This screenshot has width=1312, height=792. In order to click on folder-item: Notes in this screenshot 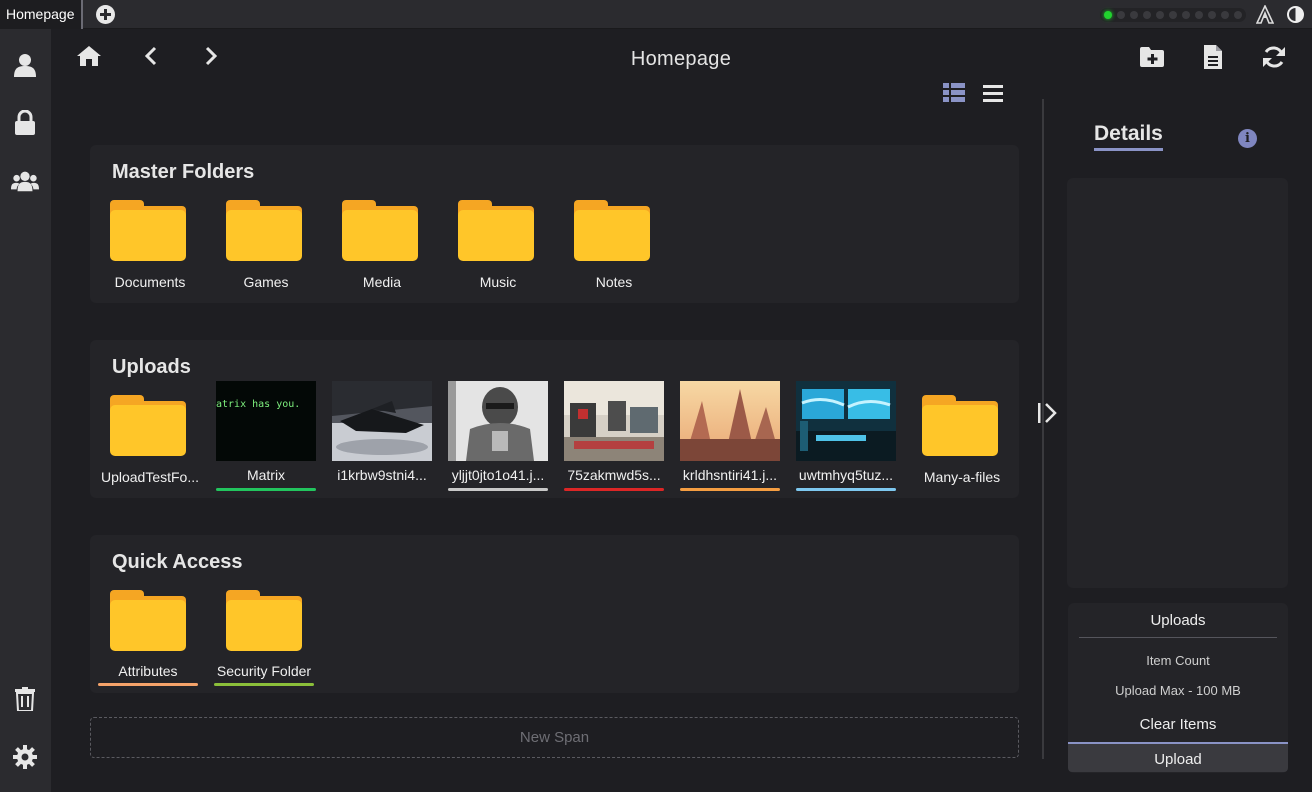, I will do `click(614, 247)`.